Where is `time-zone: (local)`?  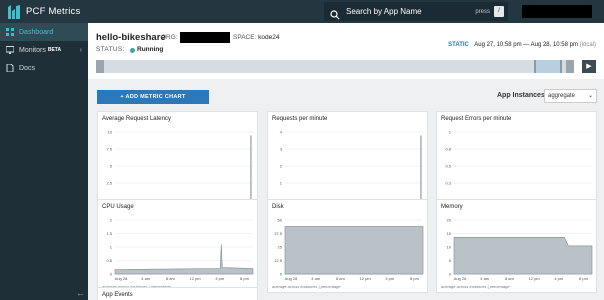 time-zone: (local) is located at coordinates (587, 45).